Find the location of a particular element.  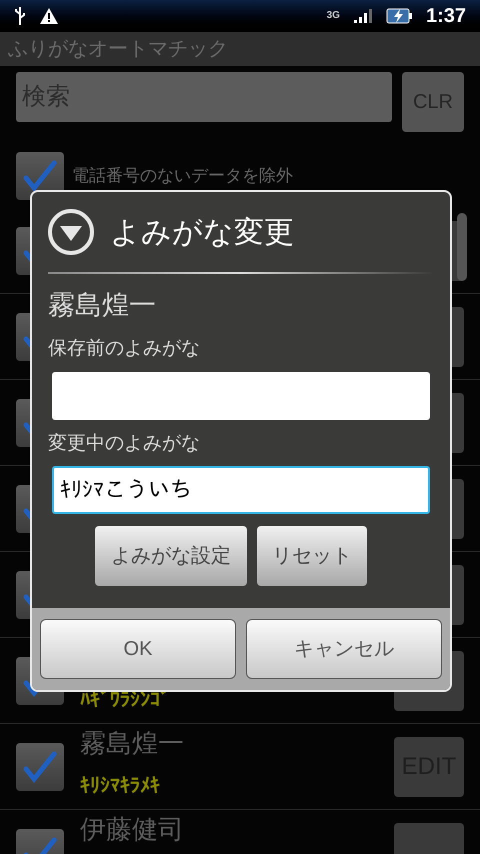

app-title: ふりがなオートマチック is located at coordinates (118, 49).